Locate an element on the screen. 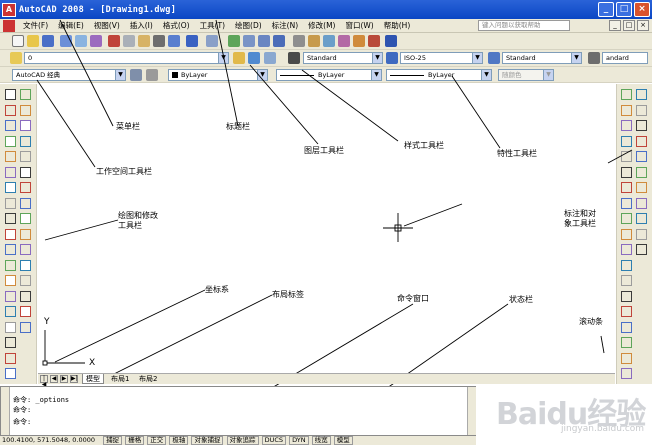  menu-help: 帮助(H) is located at coordinates (397, 25).